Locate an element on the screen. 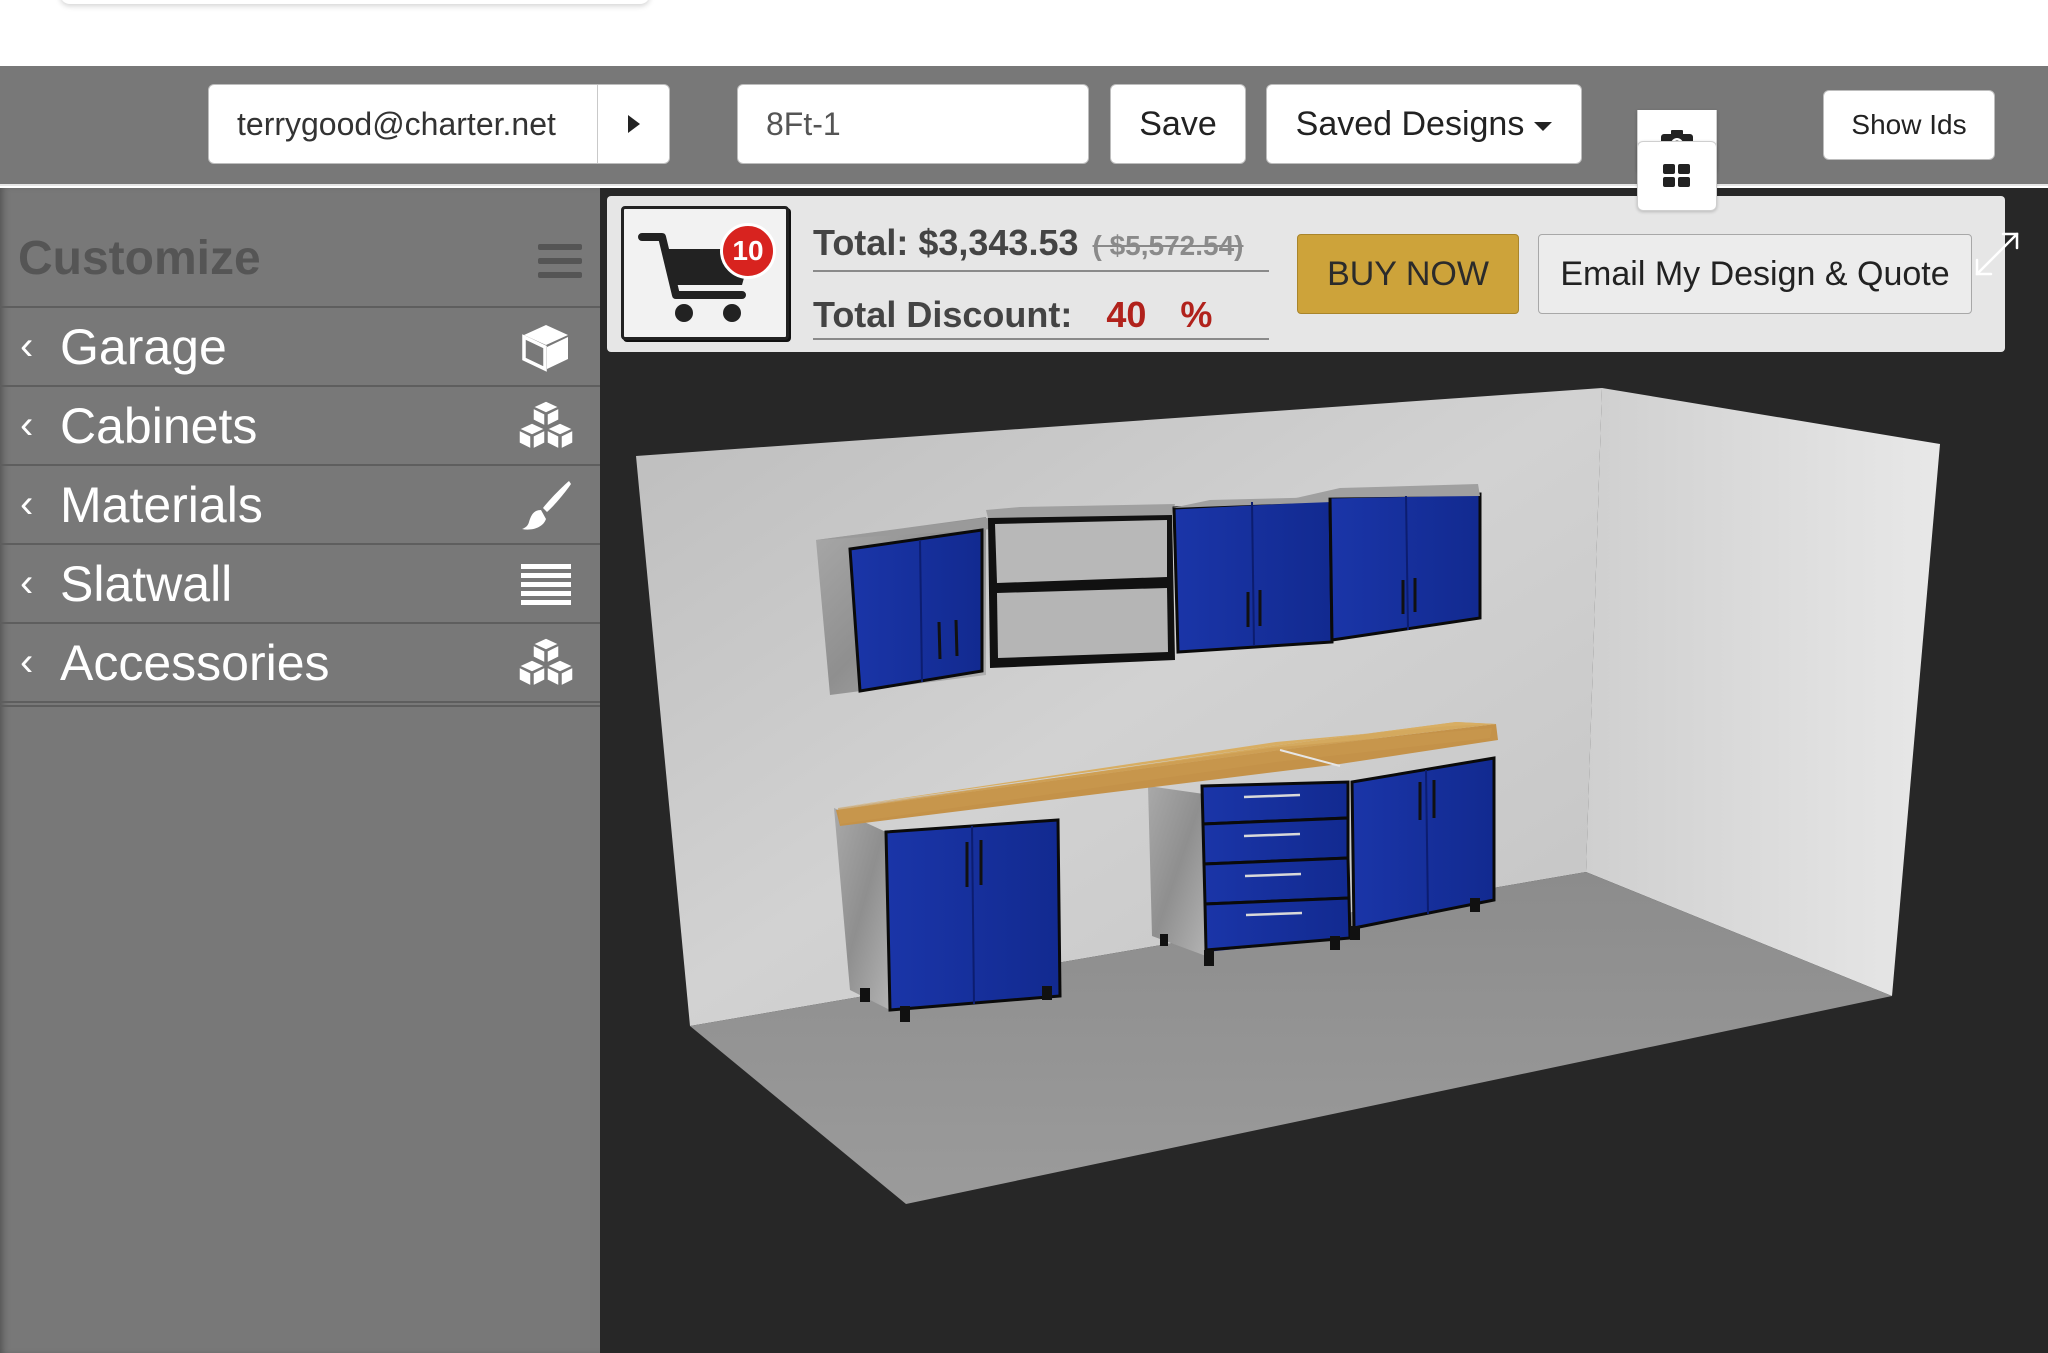  sidebar-item-label: Accessories is located at coordinates (195, 662).